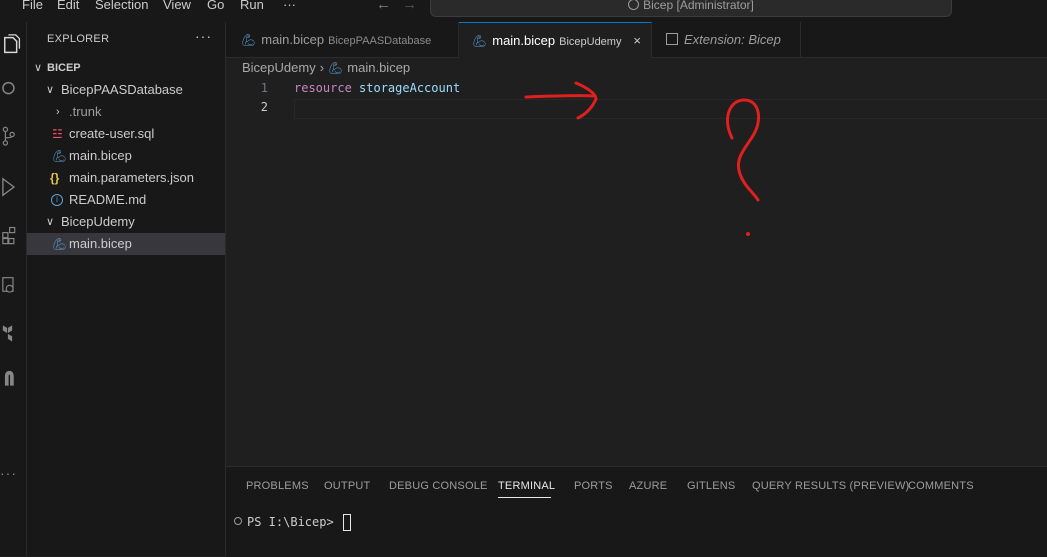 Image resolution: width=1047 pixels, height=557 pixels. What do you see at coordinates (108, 199) in the screenshot?
I see `tree-item-label: README.md` at bounding box center [108, 199].